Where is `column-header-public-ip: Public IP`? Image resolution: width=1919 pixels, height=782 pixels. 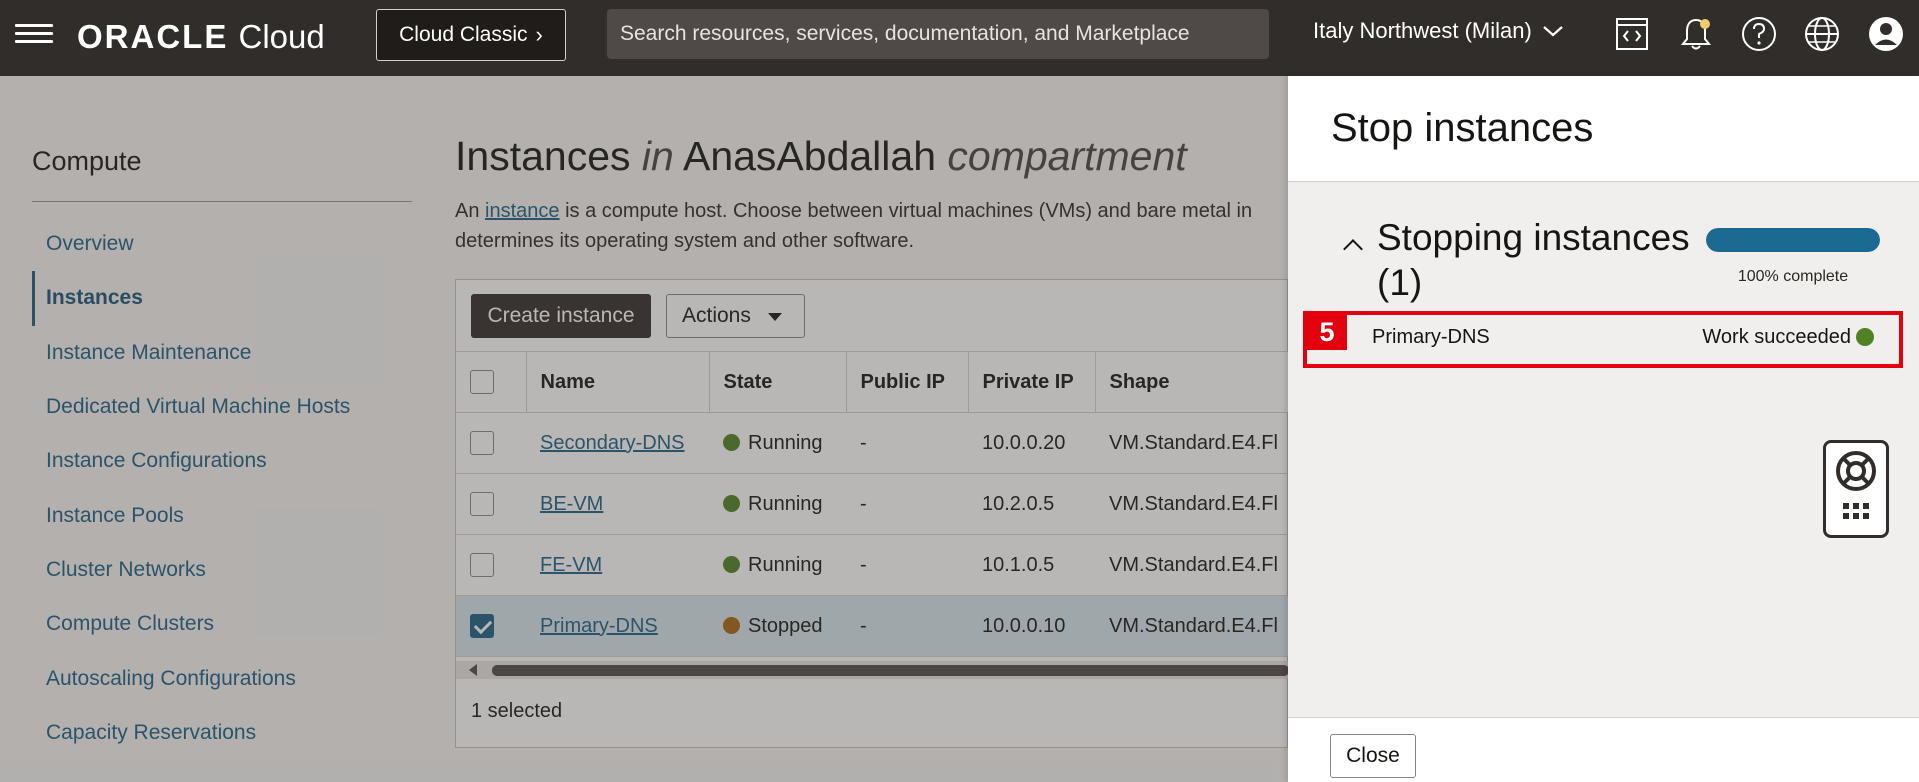 column-header-public-ip: Public IP is located at coordinates (907, 382).